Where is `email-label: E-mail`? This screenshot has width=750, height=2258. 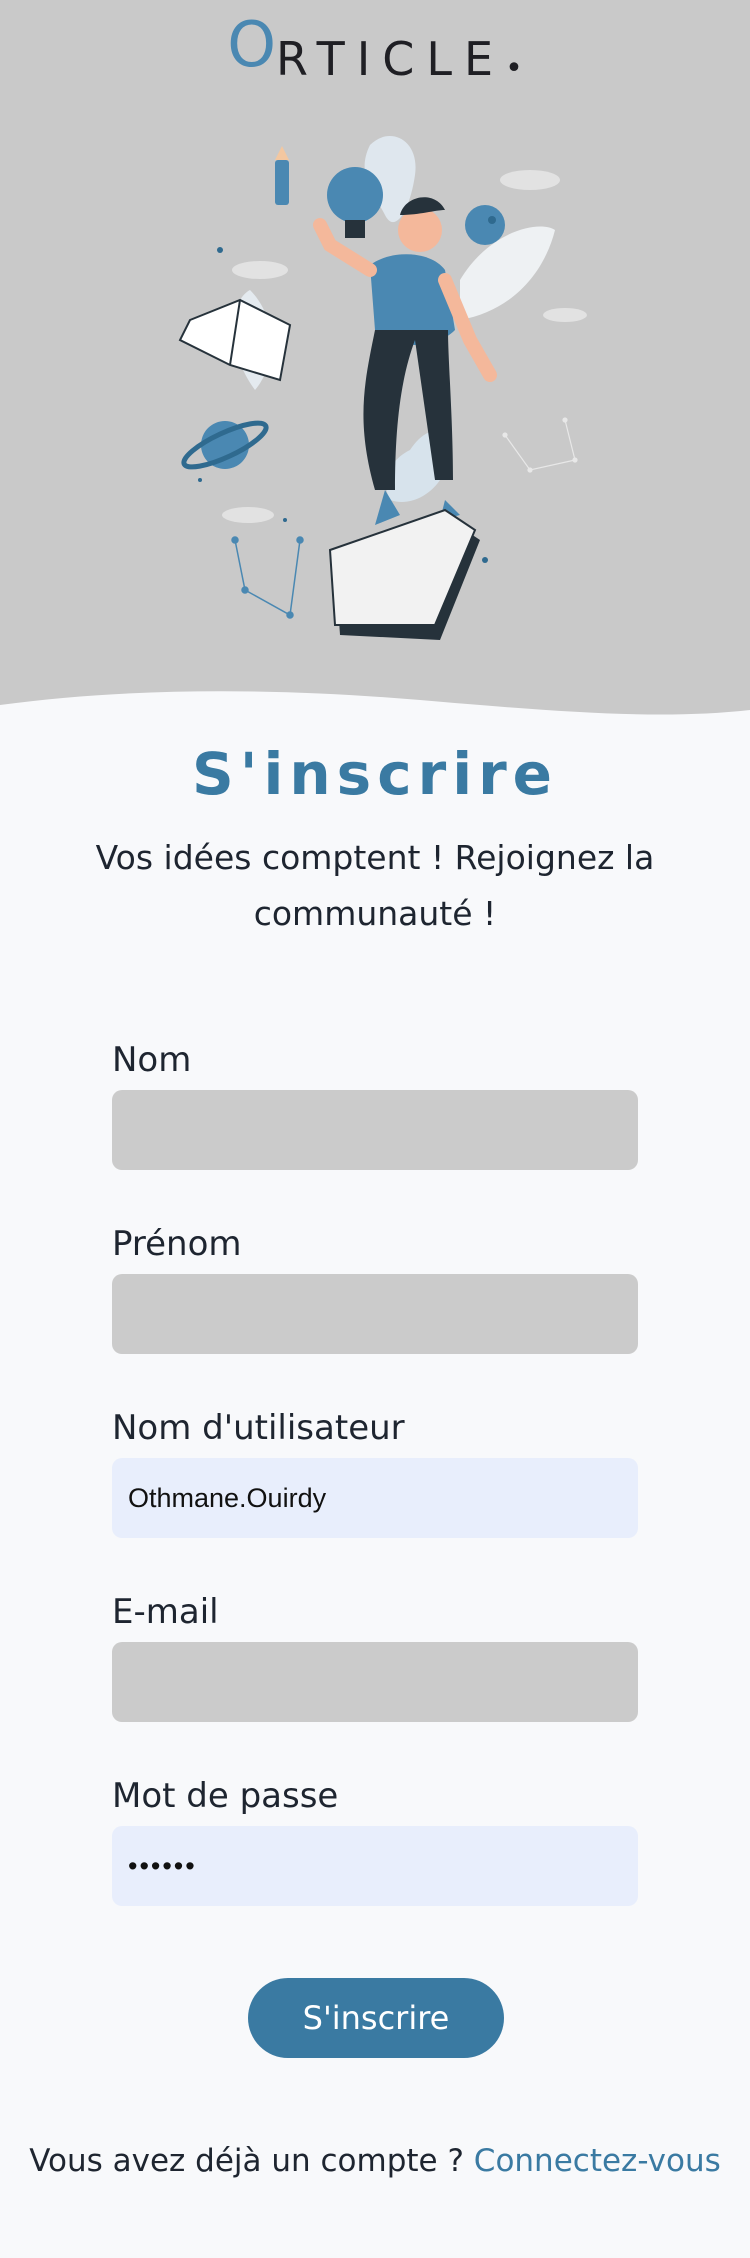
email-label: E-mail is located at coordinates (165, 1612).